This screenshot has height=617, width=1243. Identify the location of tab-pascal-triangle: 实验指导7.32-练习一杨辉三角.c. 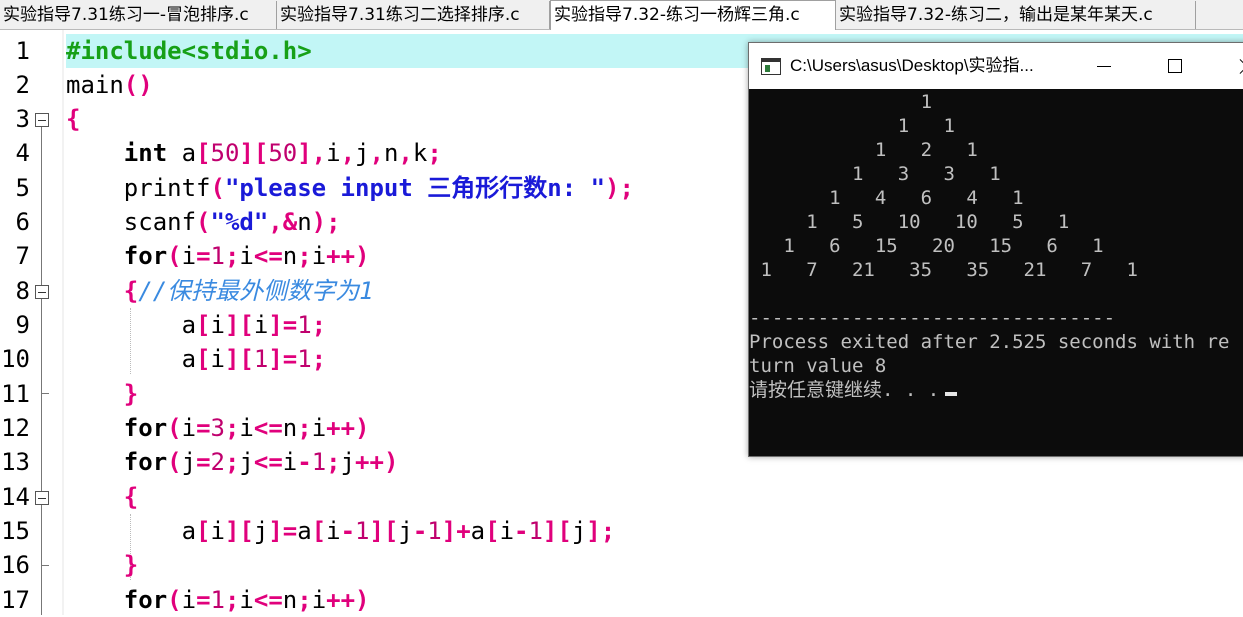
(693, 15).